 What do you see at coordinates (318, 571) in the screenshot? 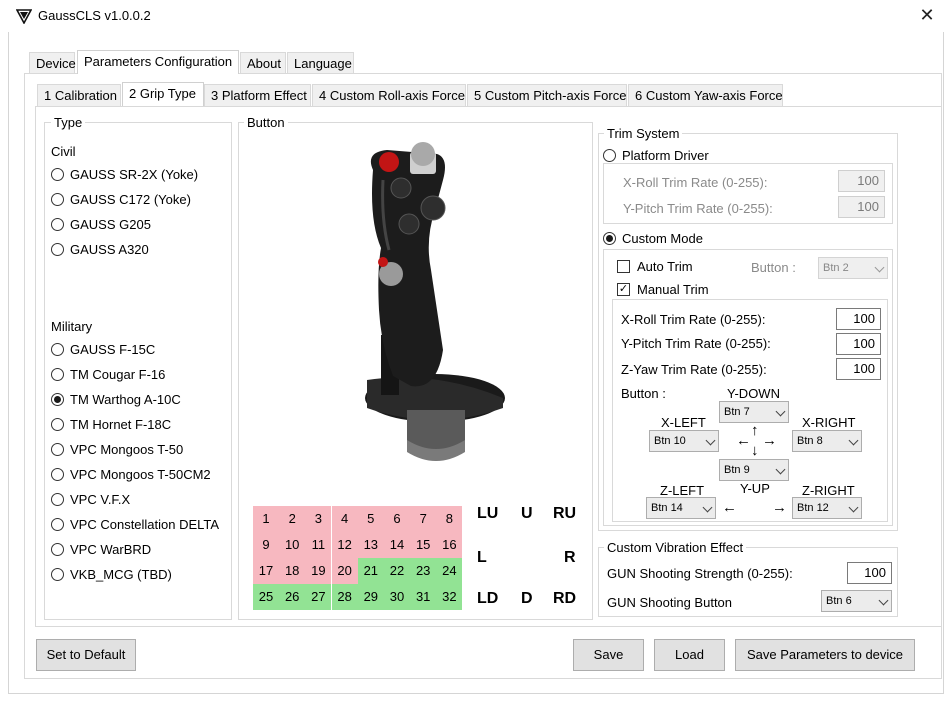
I see `grid-button-cell: 19` at bounding box center [318, 571].